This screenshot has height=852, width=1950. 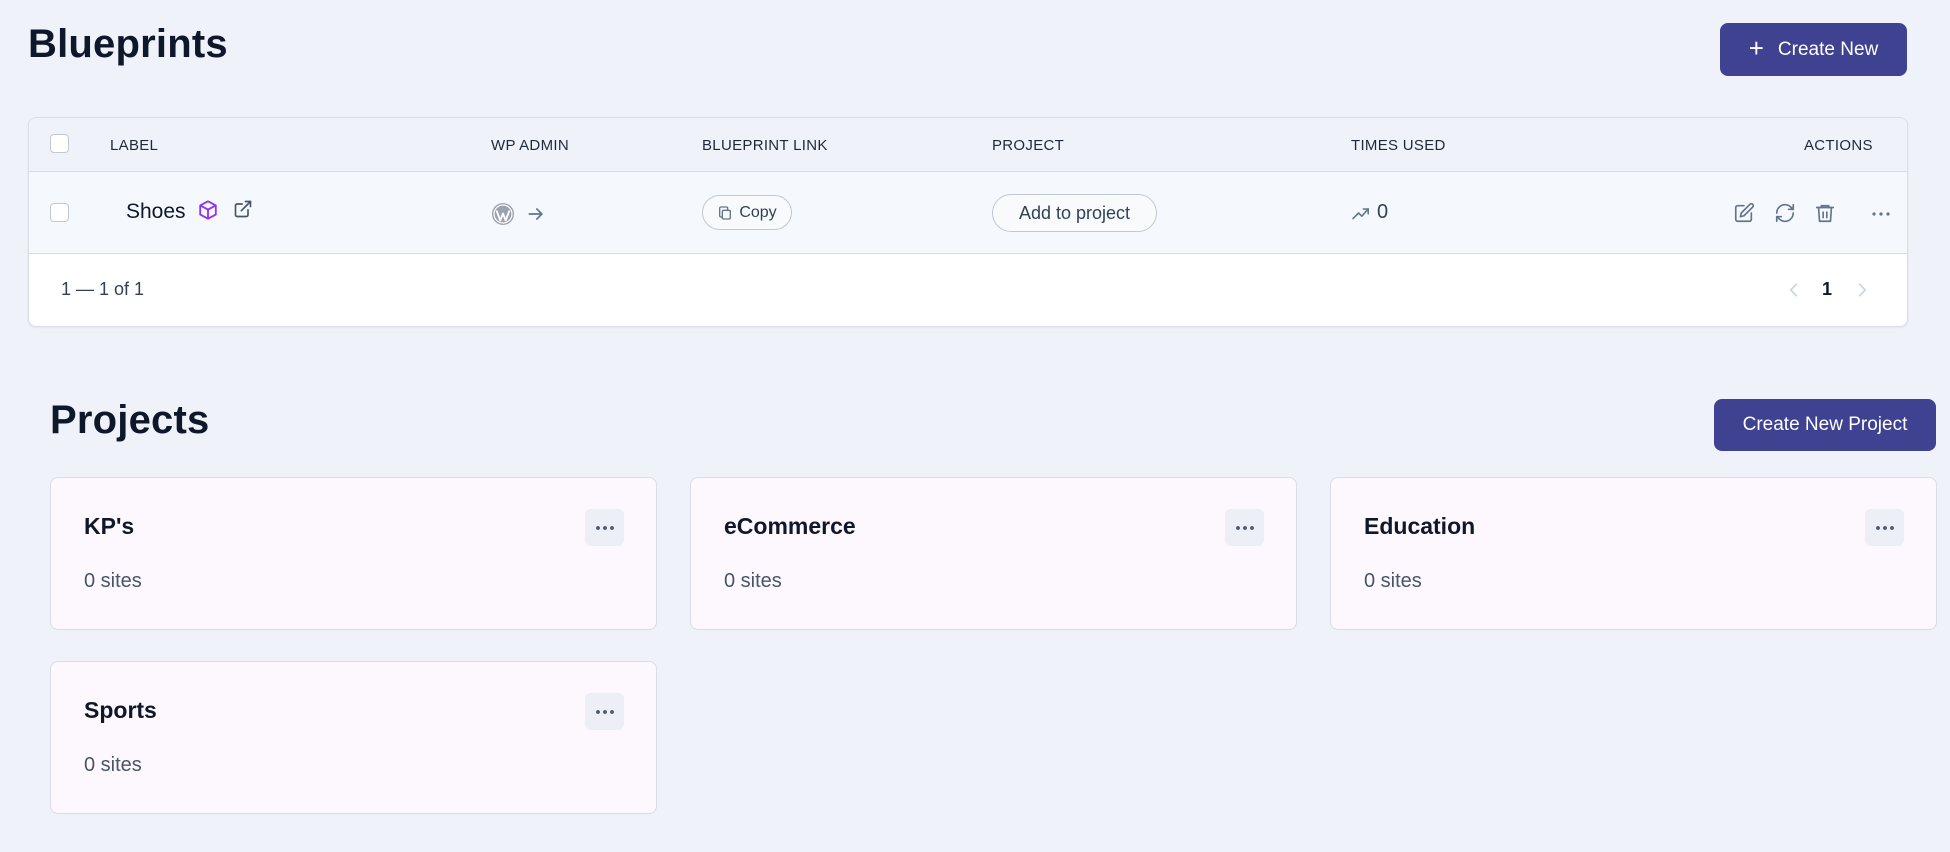 What do you see at coordinates (1756, 48) in the screenshot?
I see `plus-icon: +` at bounding box center [1756, 48].